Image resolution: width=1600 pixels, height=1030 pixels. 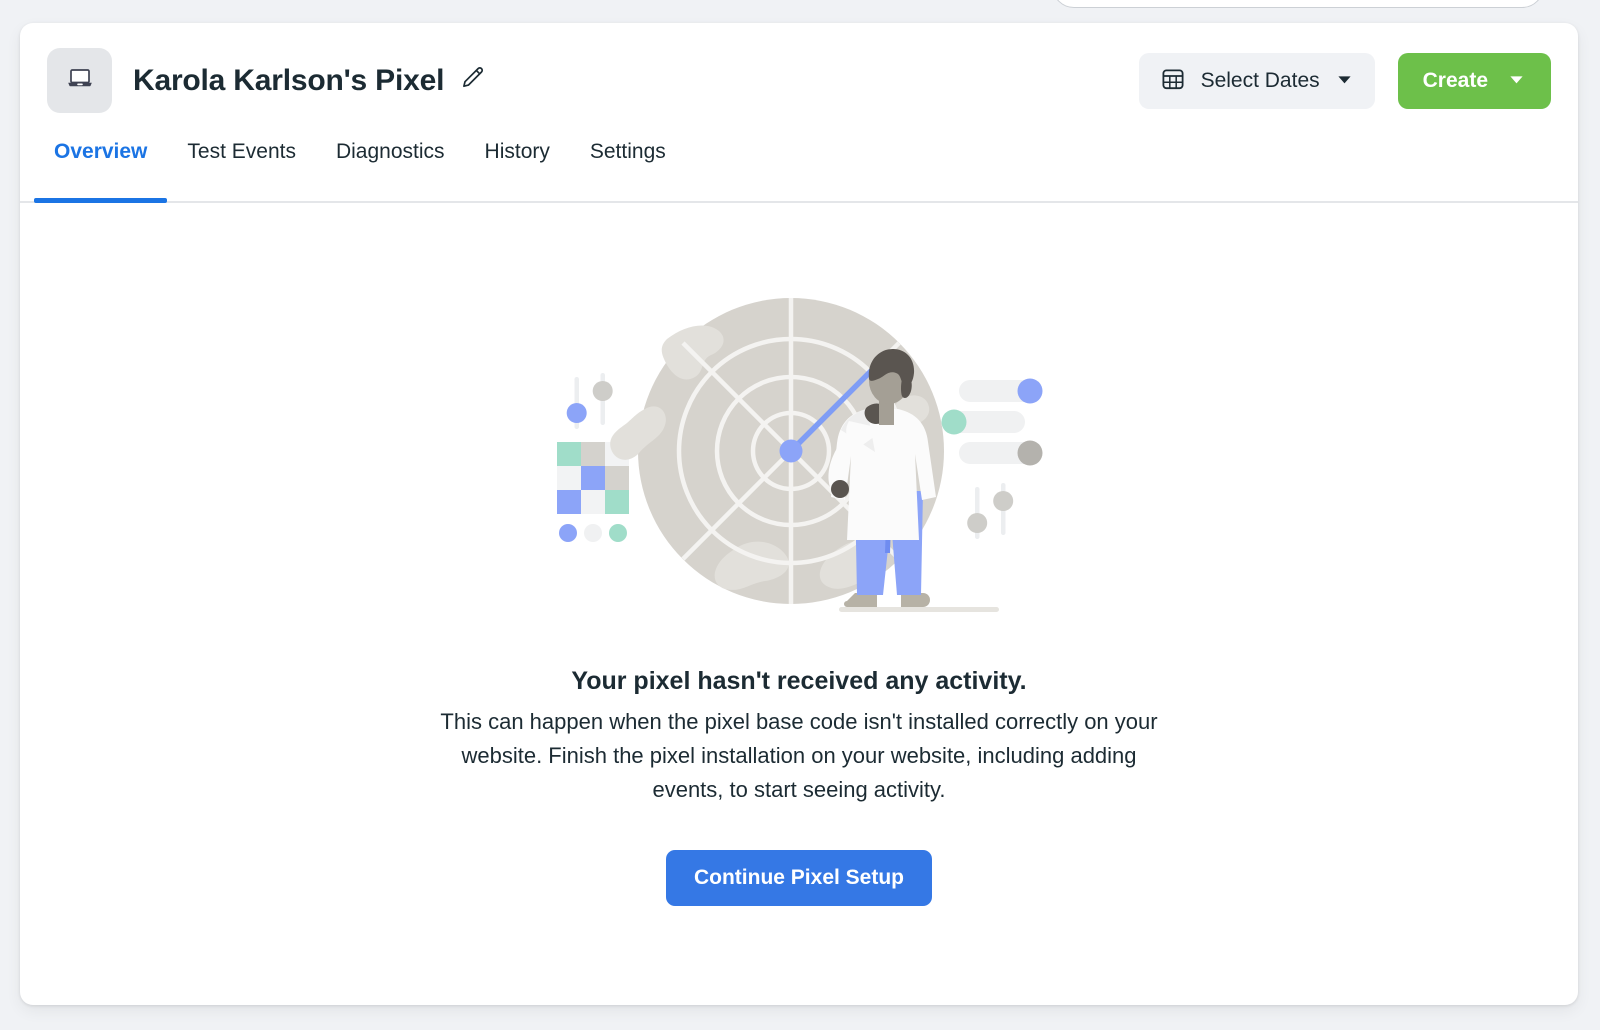 I want to click on pixel-avatar, so click(x=79, y=80).